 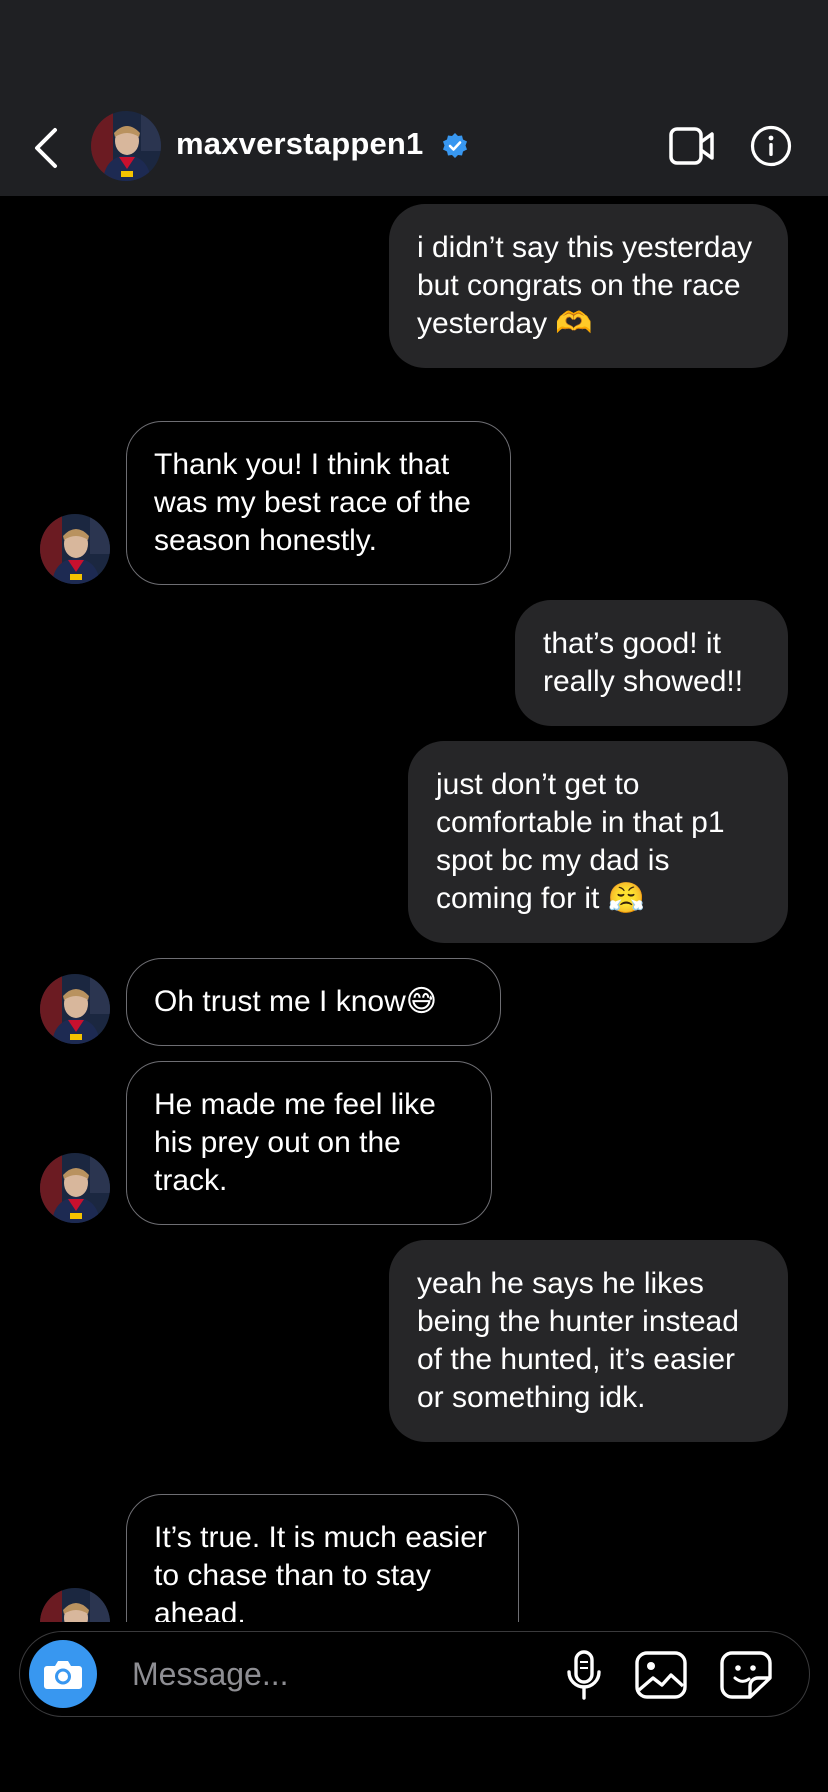 I want to click on message-bubble-sent: that’s good! it really showed!!, so click(x=651, y=663).